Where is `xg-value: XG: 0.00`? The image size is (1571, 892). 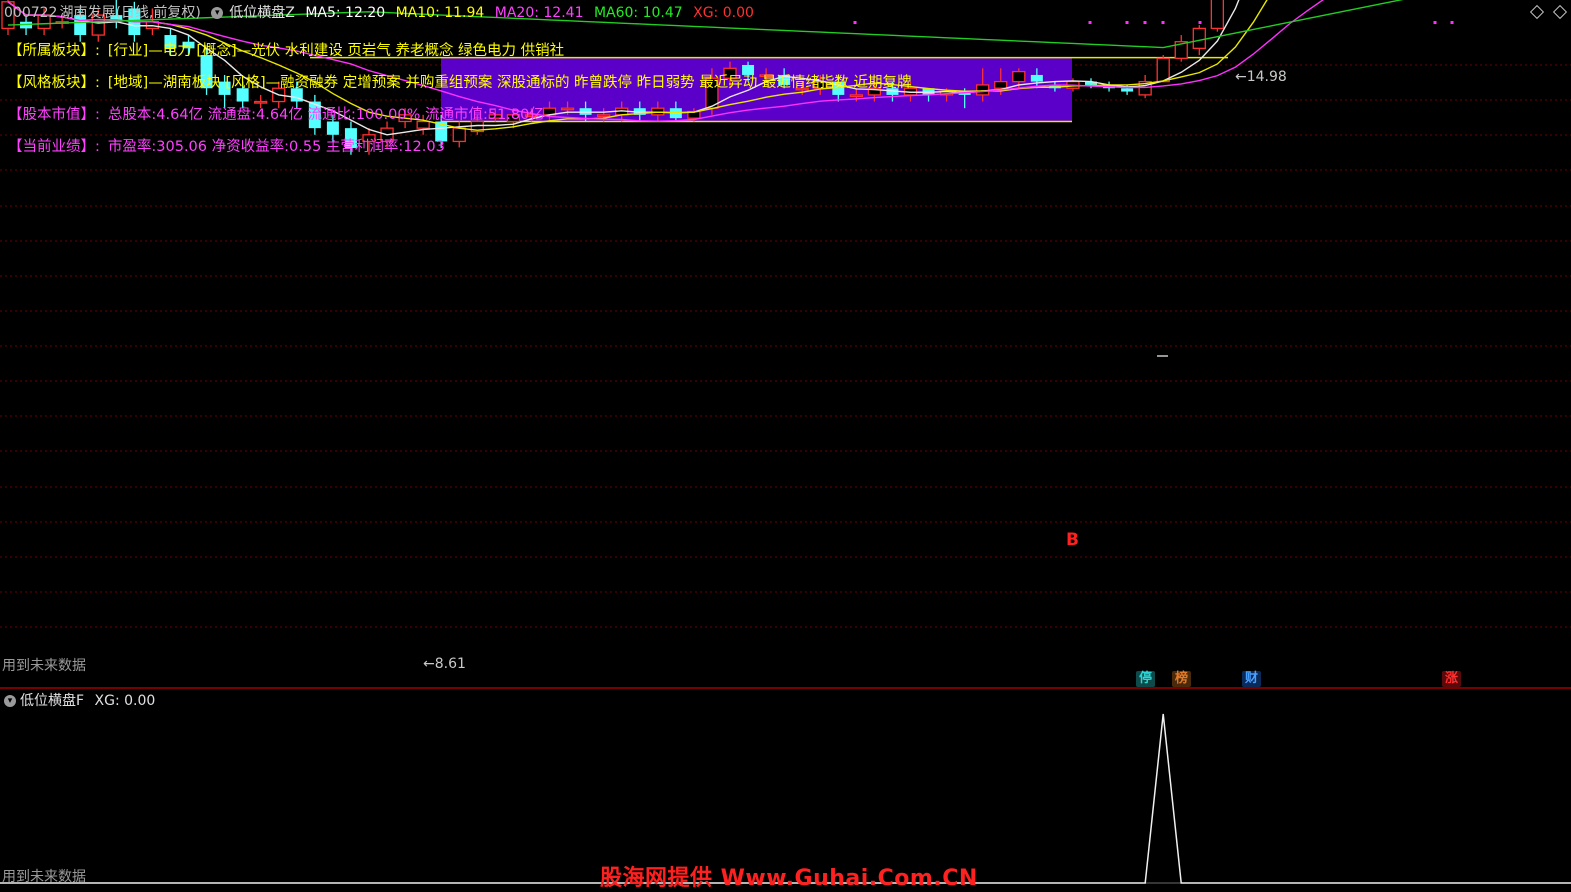 xg-value: XG: 0.00 is located at coordinates (723, 13).